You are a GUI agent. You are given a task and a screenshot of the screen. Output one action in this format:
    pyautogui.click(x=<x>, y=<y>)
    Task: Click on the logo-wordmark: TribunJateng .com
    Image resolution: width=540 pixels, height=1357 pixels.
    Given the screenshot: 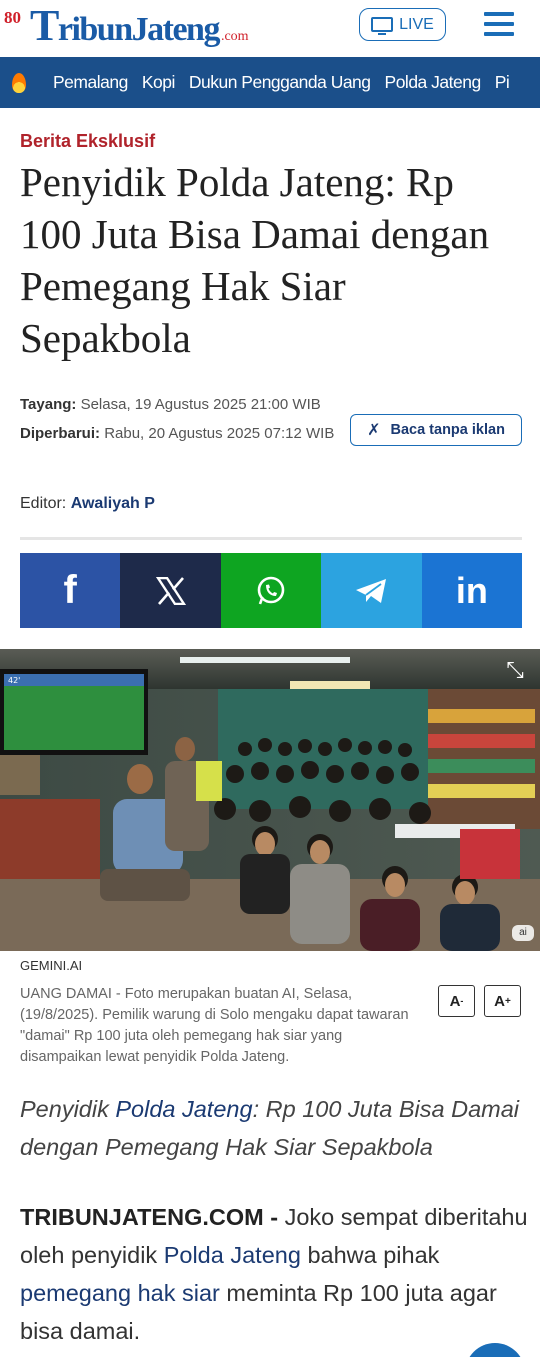 What is the action you would take?
    pyautogui.click(x=139, y=25)
    